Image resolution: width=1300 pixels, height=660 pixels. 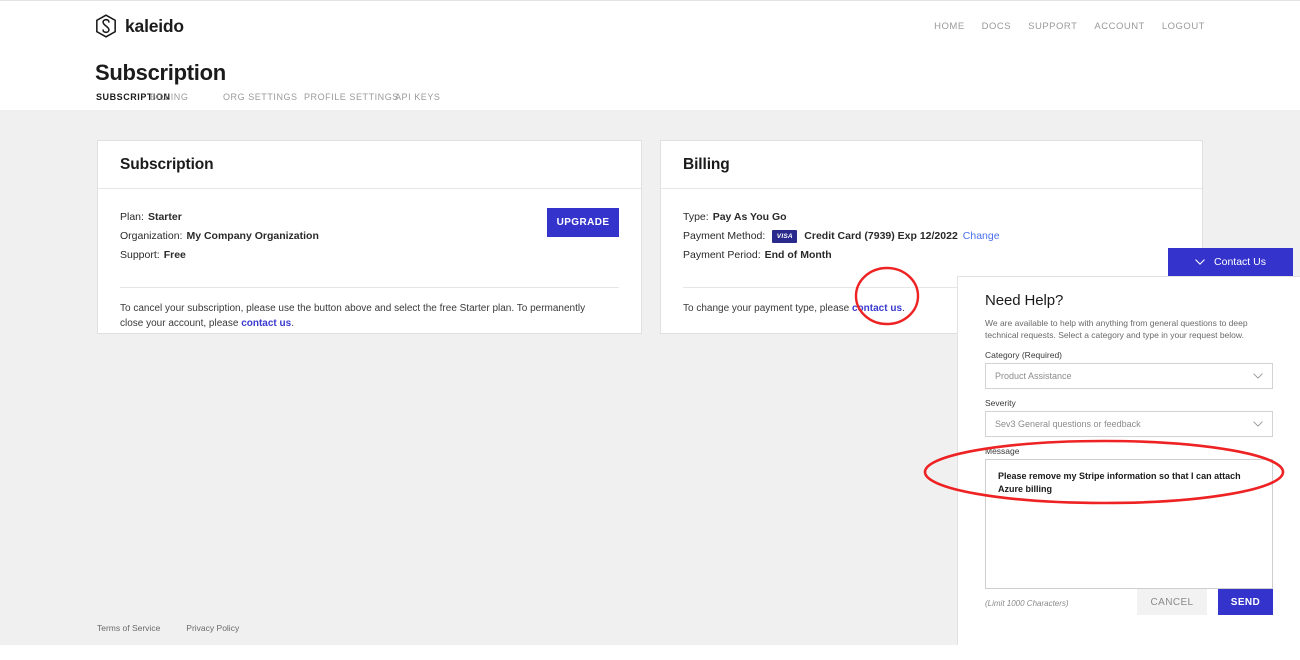 I want to click on severity-label: Severity, so click(x=1000, y=403).